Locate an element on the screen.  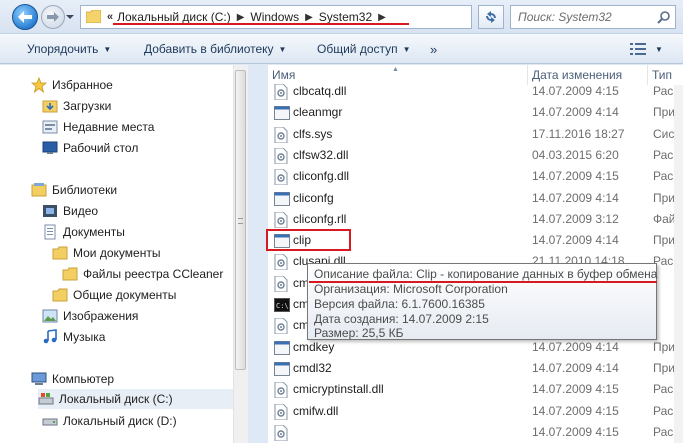
nav-public-documents-label: Общие документы is located at coordinates (125, 295).